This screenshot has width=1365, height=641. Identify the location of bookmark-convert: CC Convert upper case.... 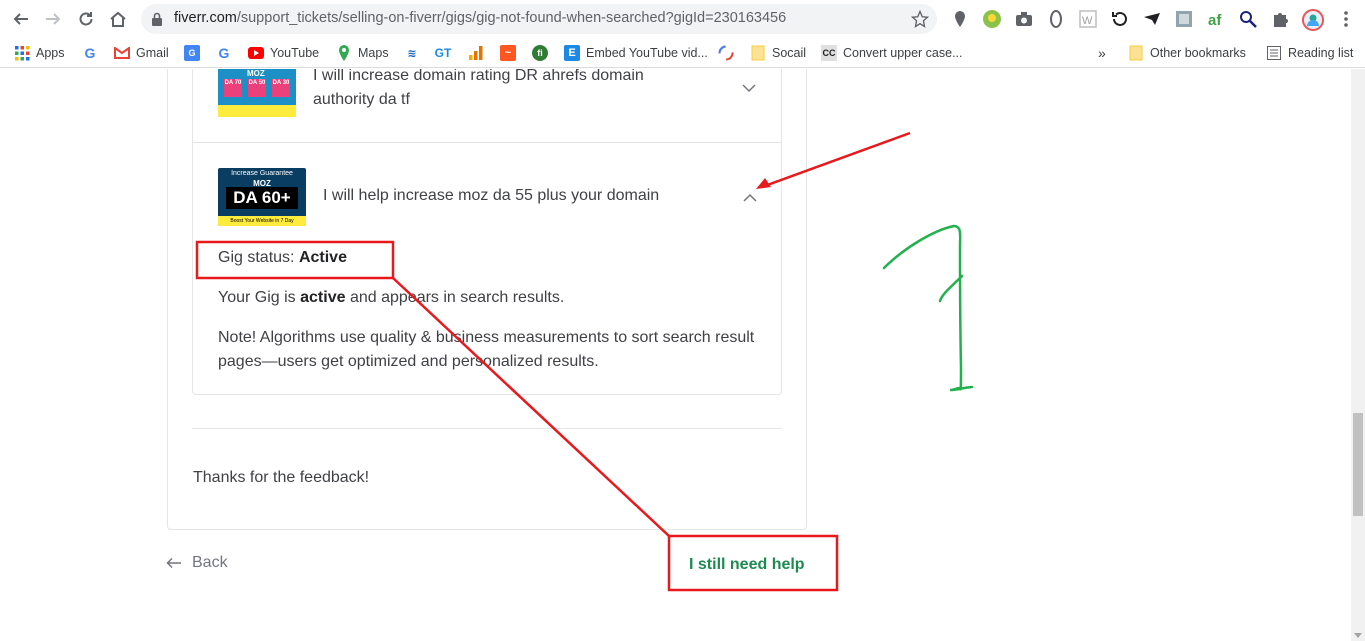
(892, 53).